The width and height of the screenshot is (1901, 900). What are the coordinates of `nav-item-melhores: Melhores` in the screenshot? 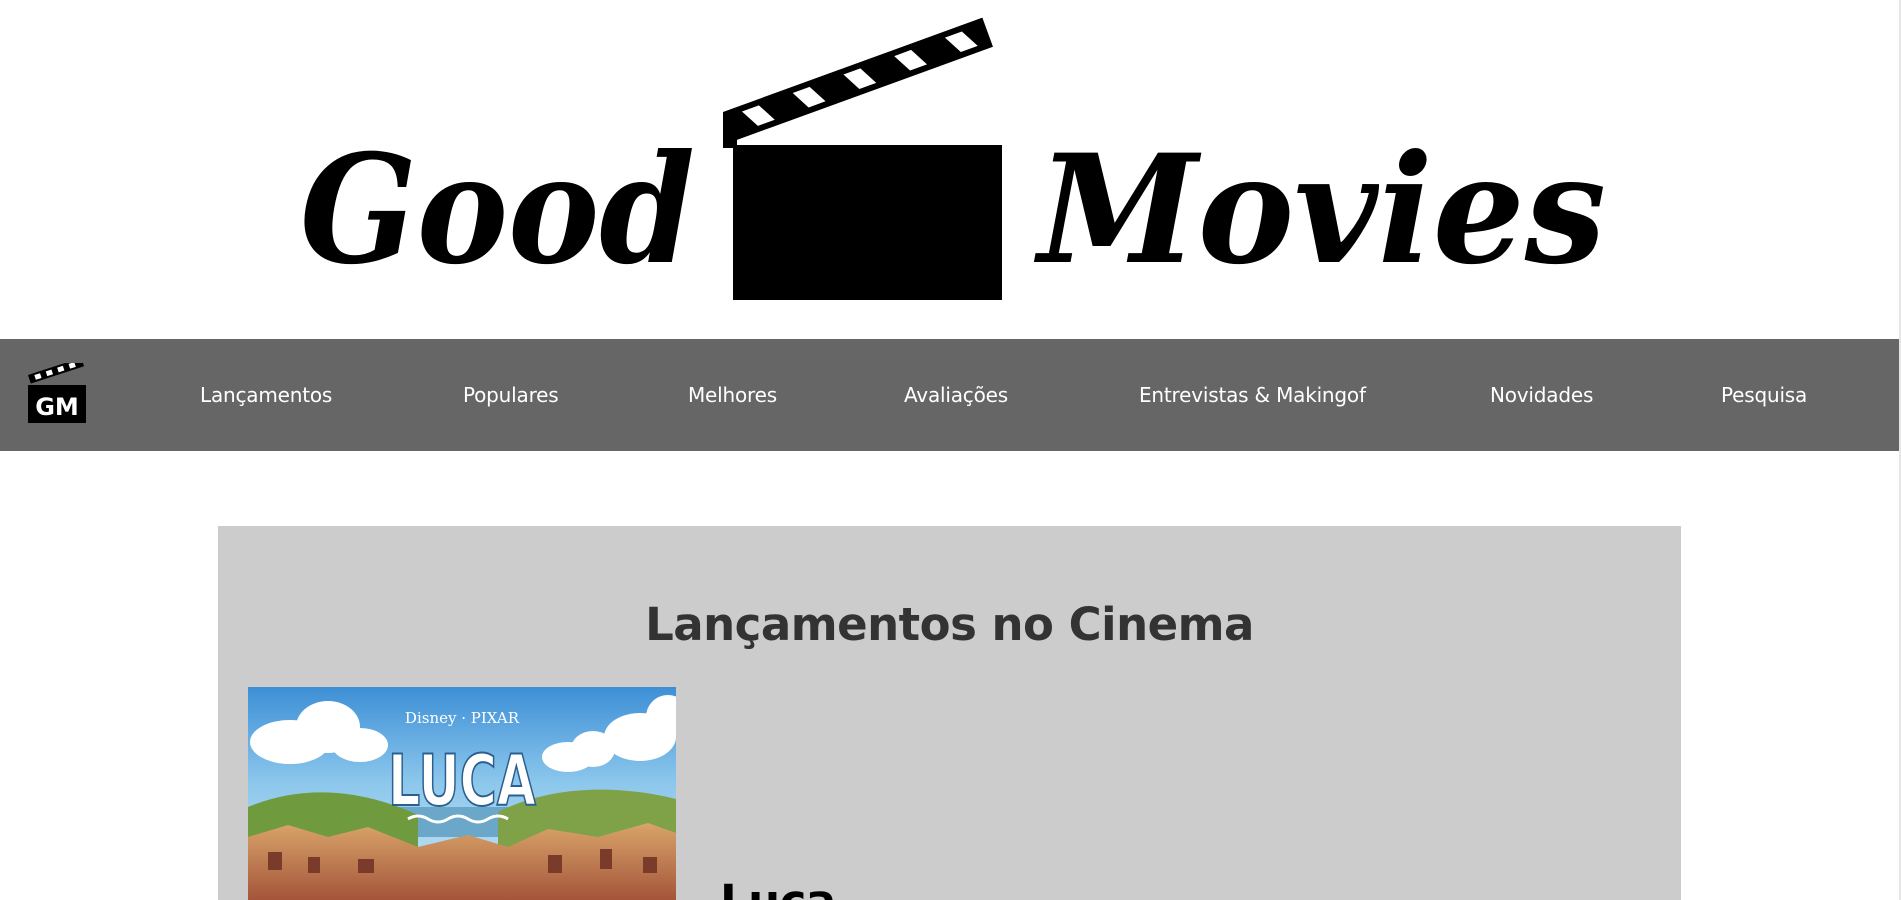 It's located at (732, 395).